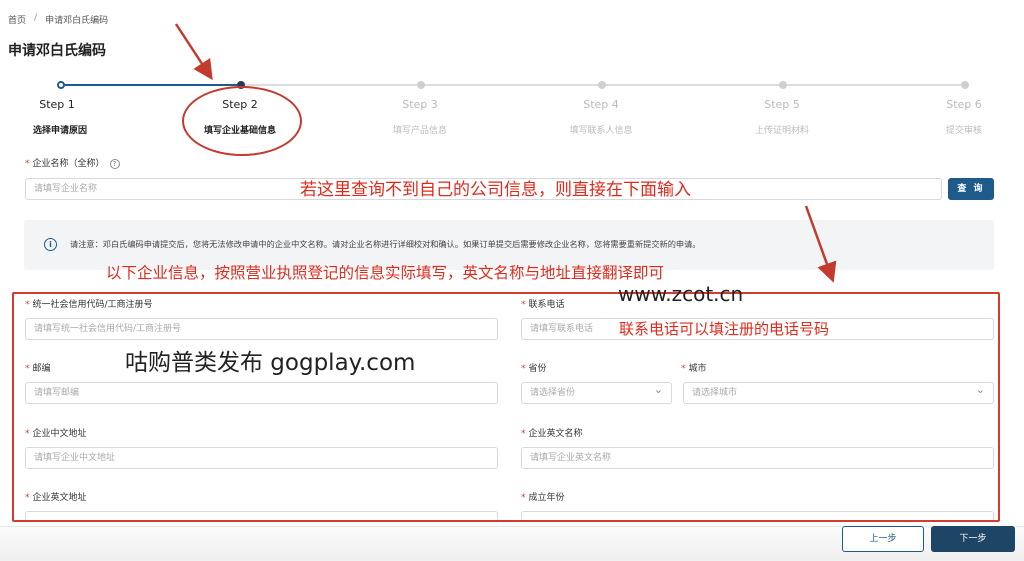 Image resolution: width=1024 pixels, height=561 pixels. I want to click on step-3-dot, so click(421, 85).